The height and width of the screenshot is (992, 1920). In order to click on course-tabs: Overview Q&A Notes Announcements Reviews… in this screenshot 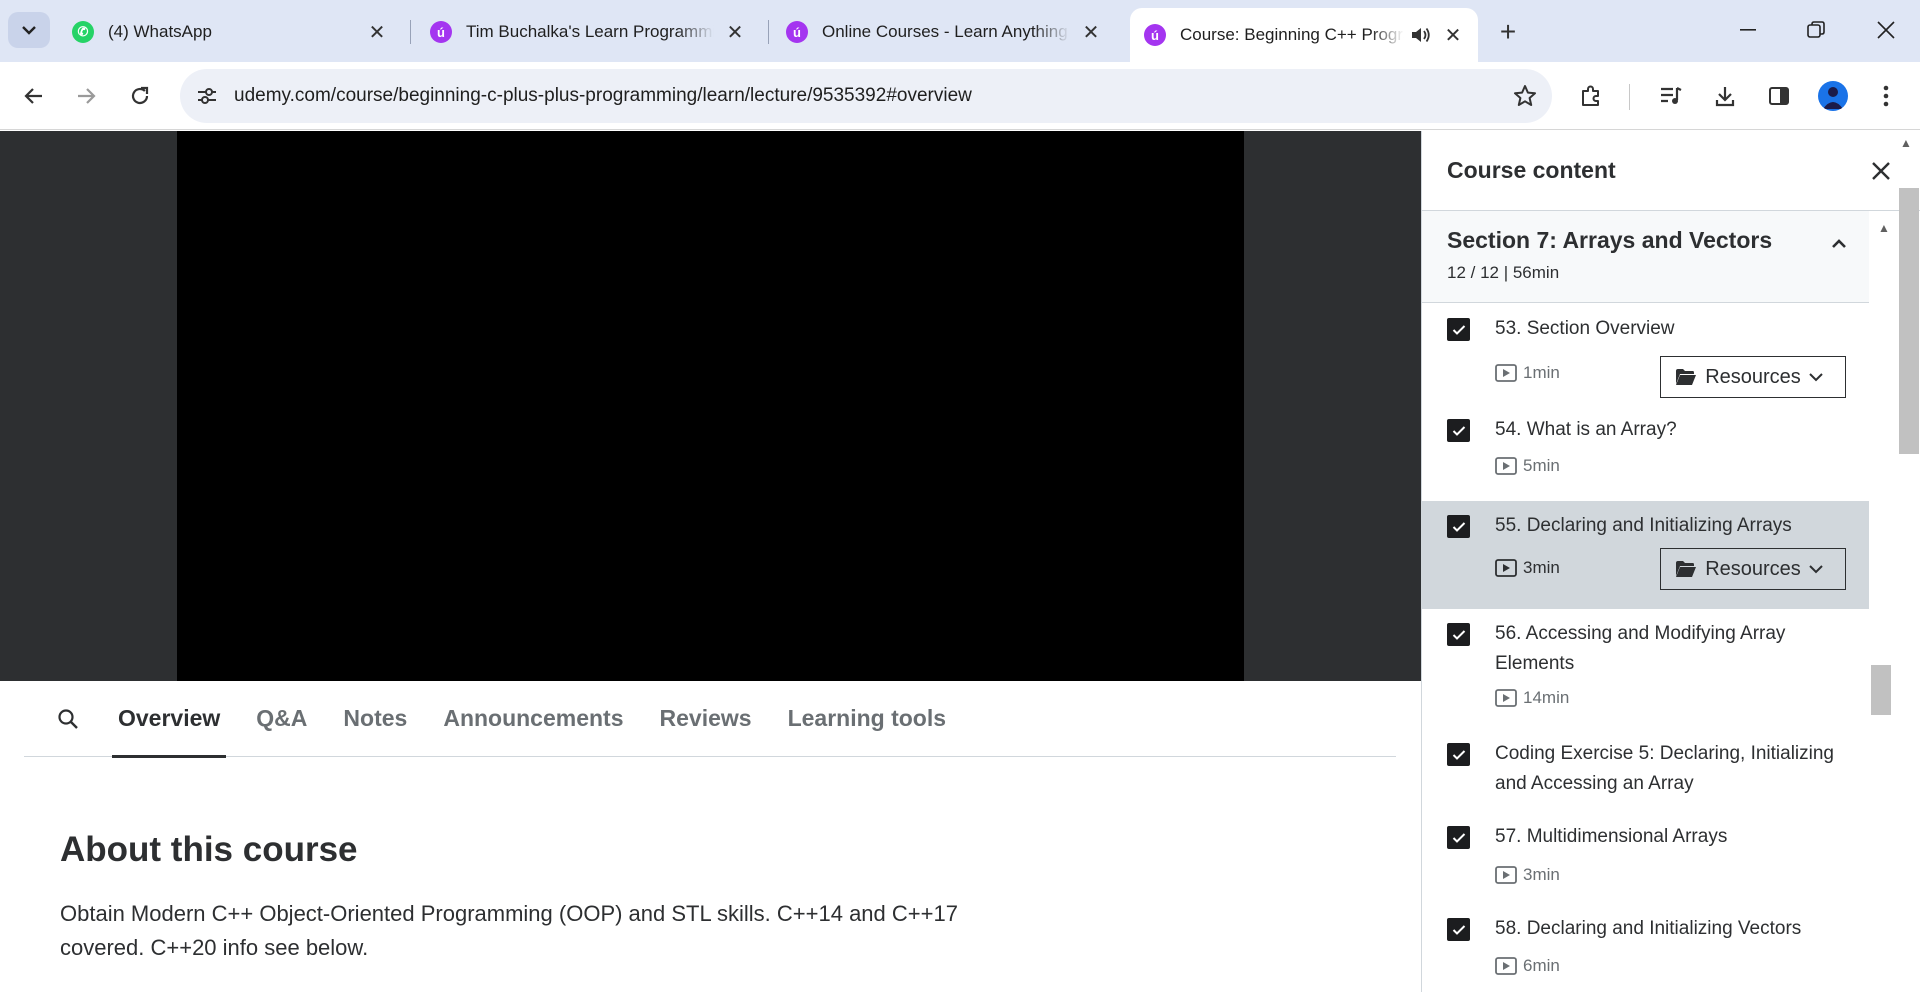, I will do `click(710, 719)`.